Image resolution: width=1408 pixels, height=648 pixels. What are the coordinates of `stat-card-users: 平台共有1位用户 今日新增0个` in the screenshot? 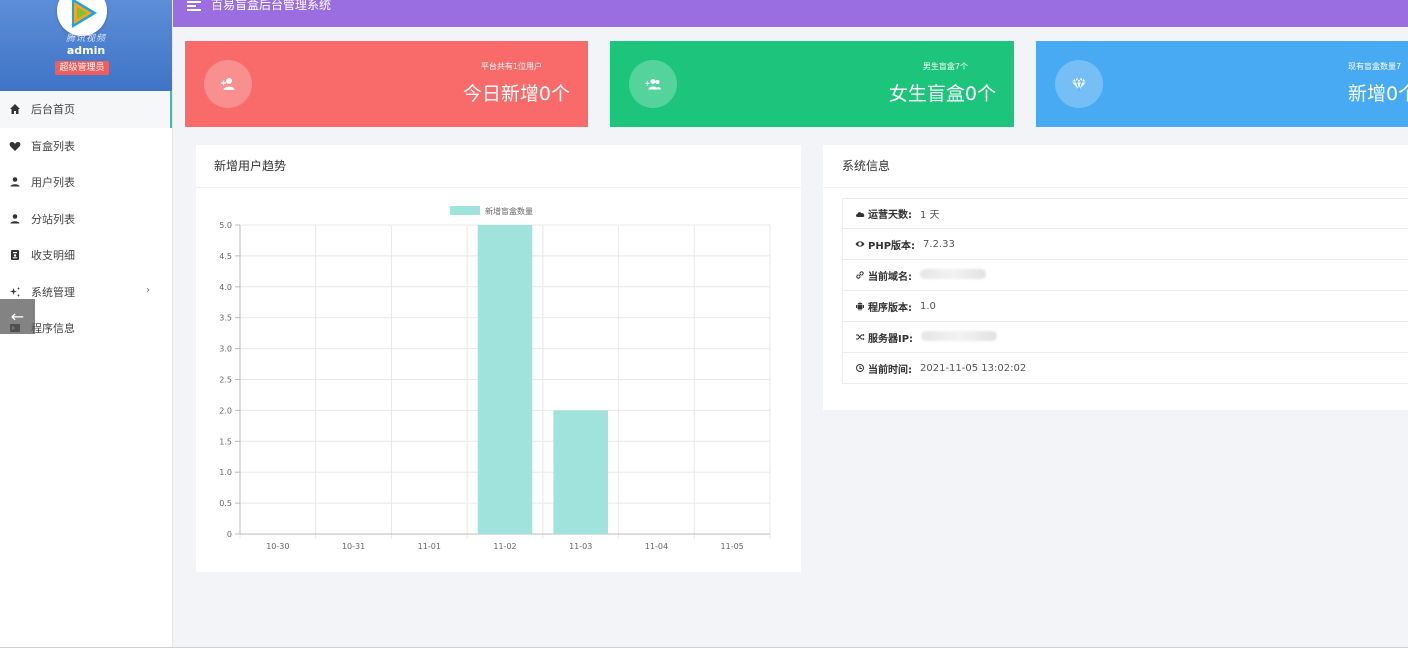 It's located at (386, 84).